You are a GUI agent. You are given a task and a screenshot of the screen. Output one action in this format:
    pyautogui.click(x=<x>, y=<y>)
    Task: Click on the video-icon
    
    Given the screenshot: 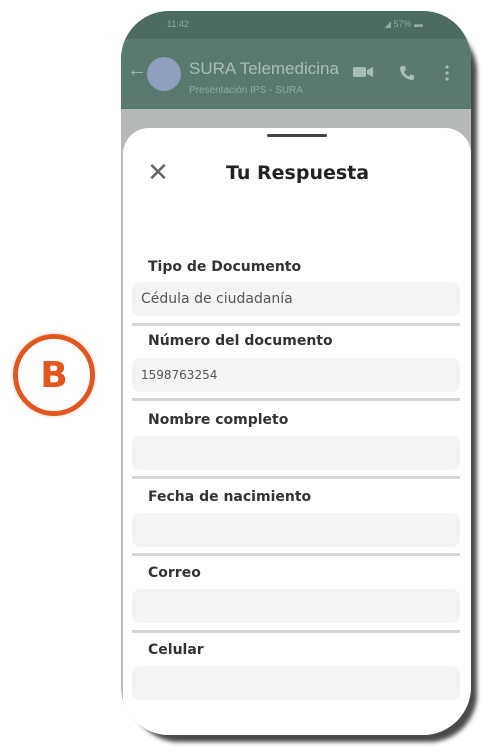 What is the action you would take?
    pyautogui.click(x=363, y=74)
    